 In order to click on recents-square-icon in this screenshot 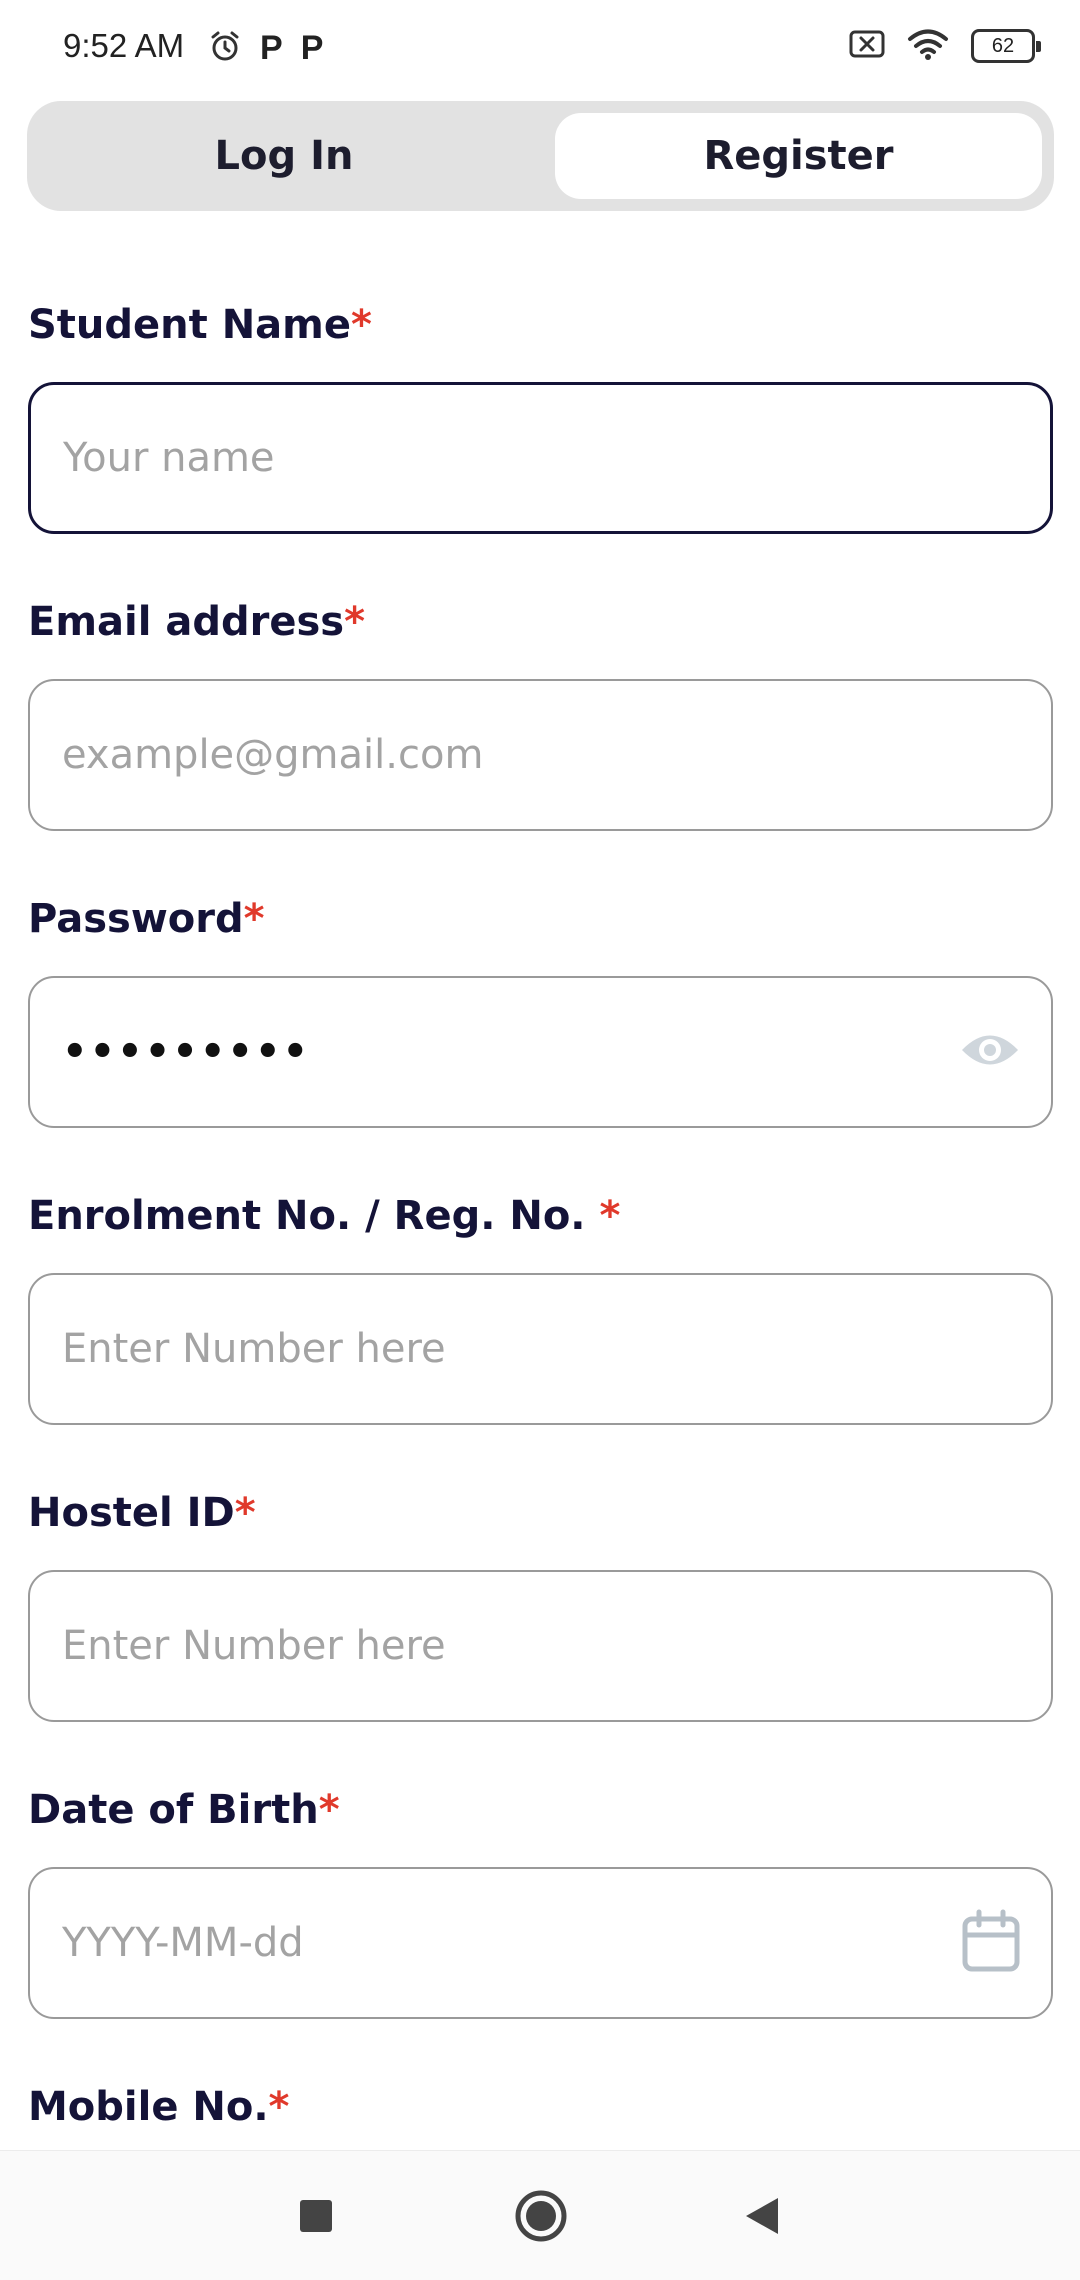, I will do `click(316, 2216)`.